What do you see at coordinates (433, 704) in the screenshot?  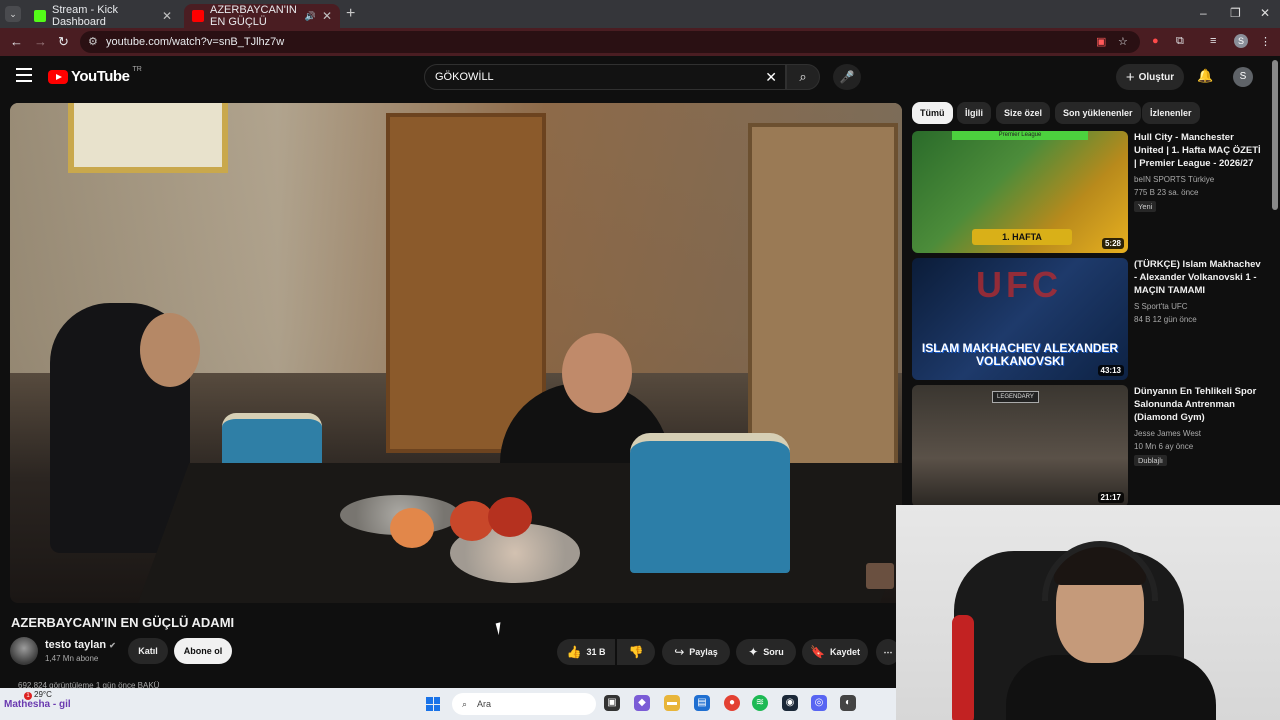 I see `windows-start-icon` at bounding box center [433, 704].